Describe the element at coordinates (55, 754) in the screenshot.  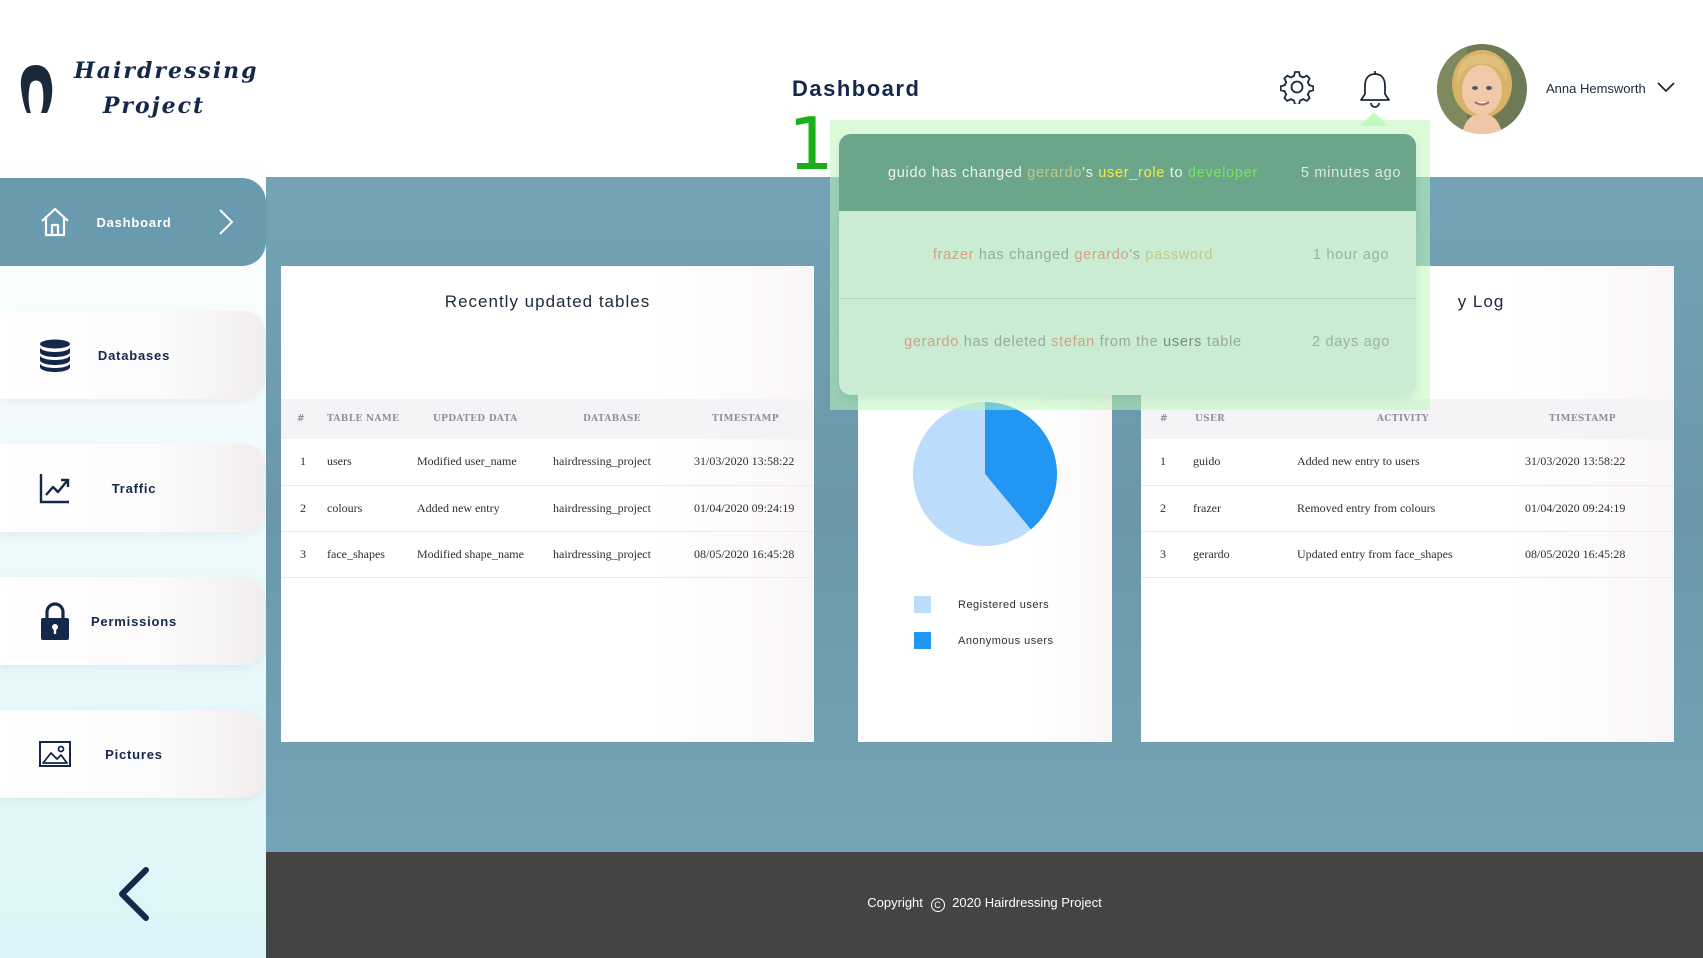
I see `image-icon` at that location.